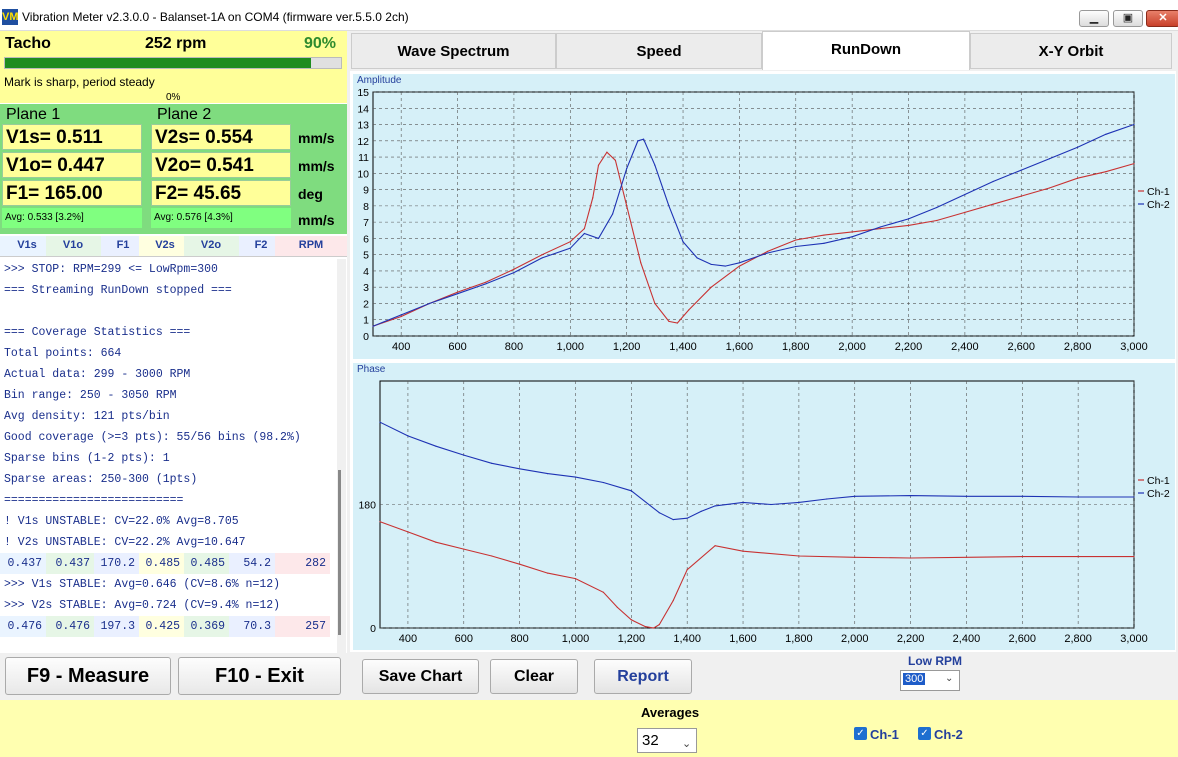 The height and width of the screenshot is (757, 1178). I want to click on x-tick-label: 2,000, so click(852, 347).